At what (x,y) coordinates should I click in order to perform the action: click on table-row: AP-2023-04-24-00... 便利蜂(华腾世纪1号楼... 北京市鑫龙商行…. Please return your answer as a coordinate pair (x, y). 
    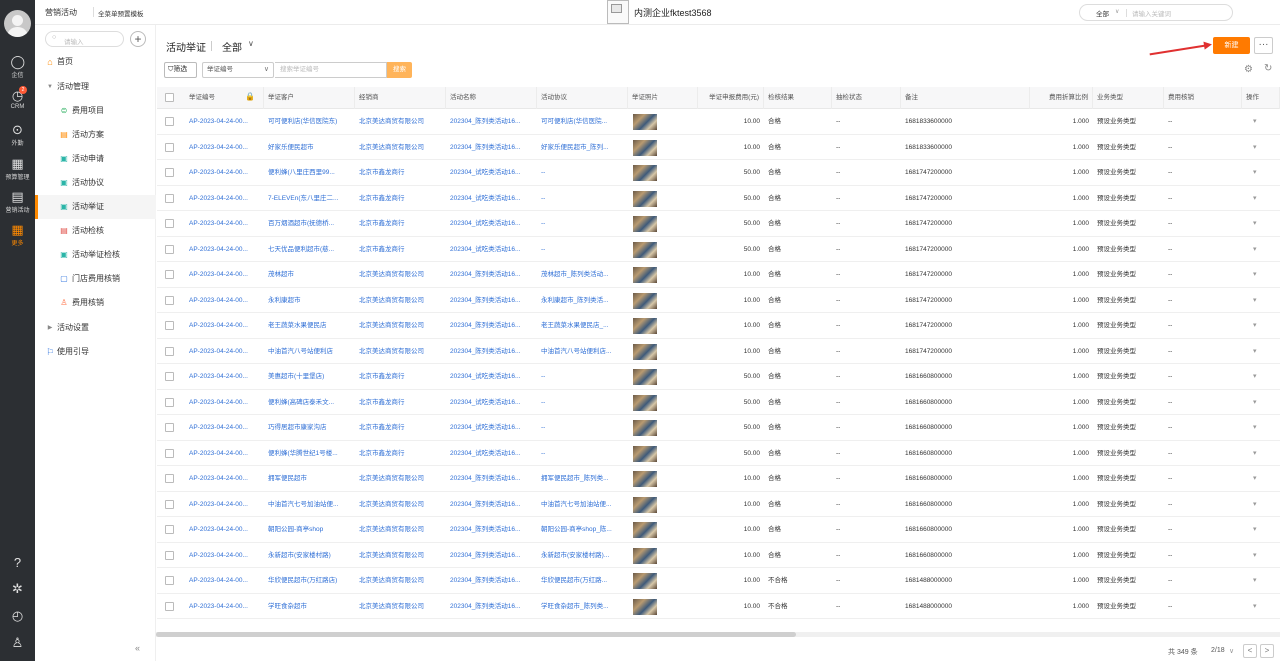
    Looking at the image, I should click on (718, 453).